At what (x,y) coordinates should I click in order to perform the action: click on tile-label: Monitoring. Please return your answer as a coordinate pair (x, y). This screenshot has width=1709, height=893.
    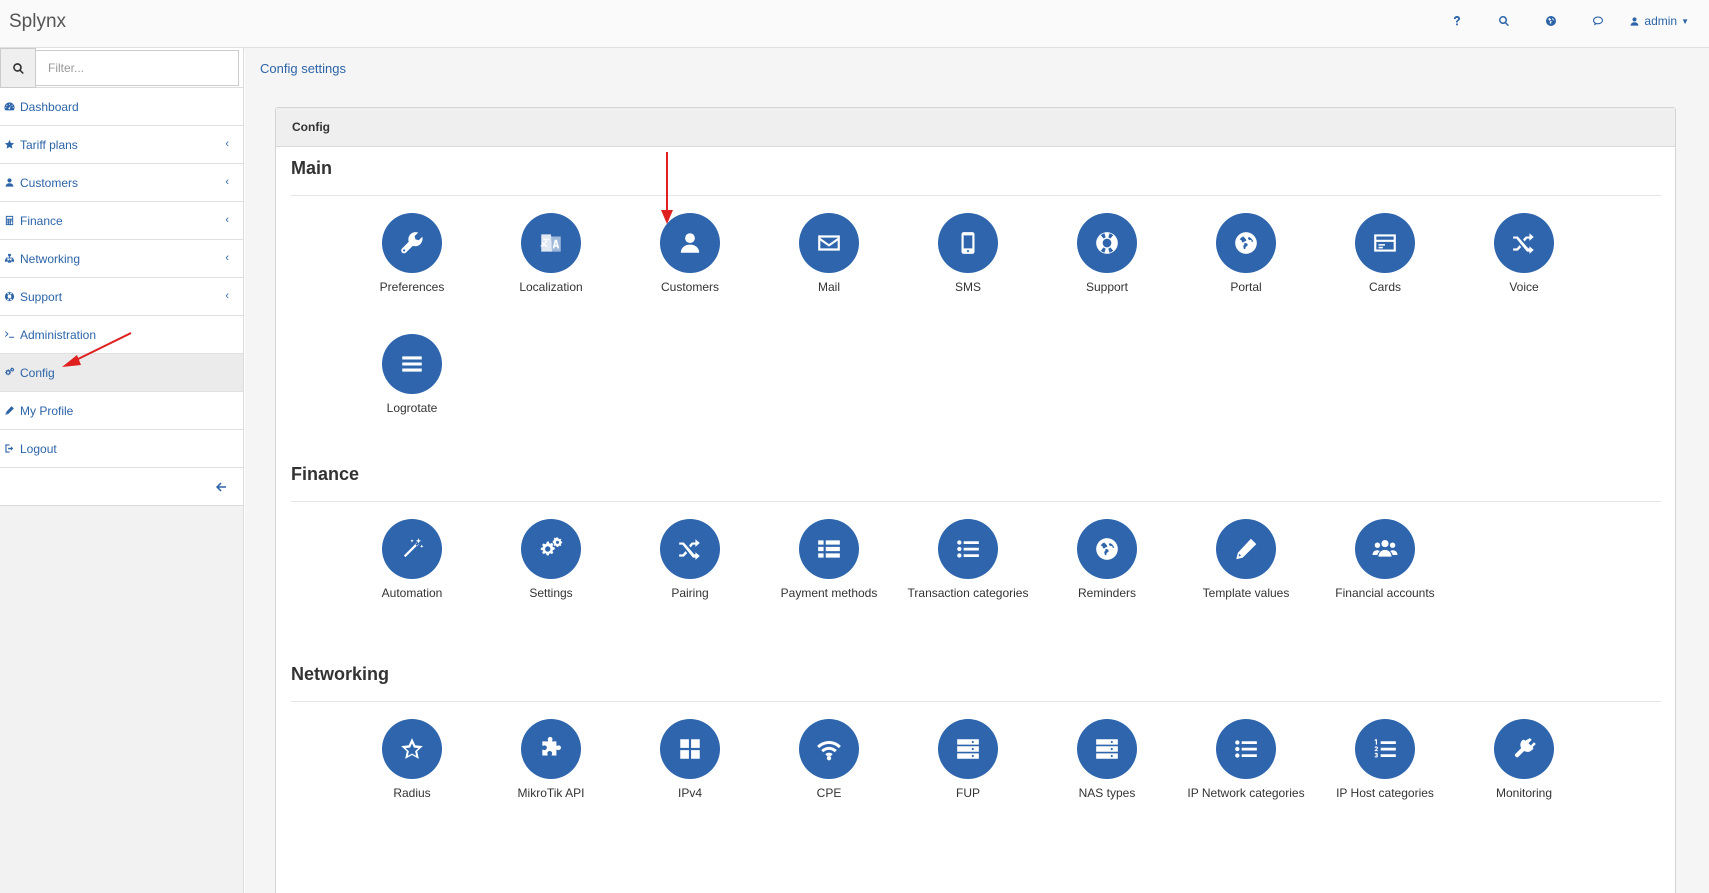
    Looking at the image, I should click on (1524, 793).